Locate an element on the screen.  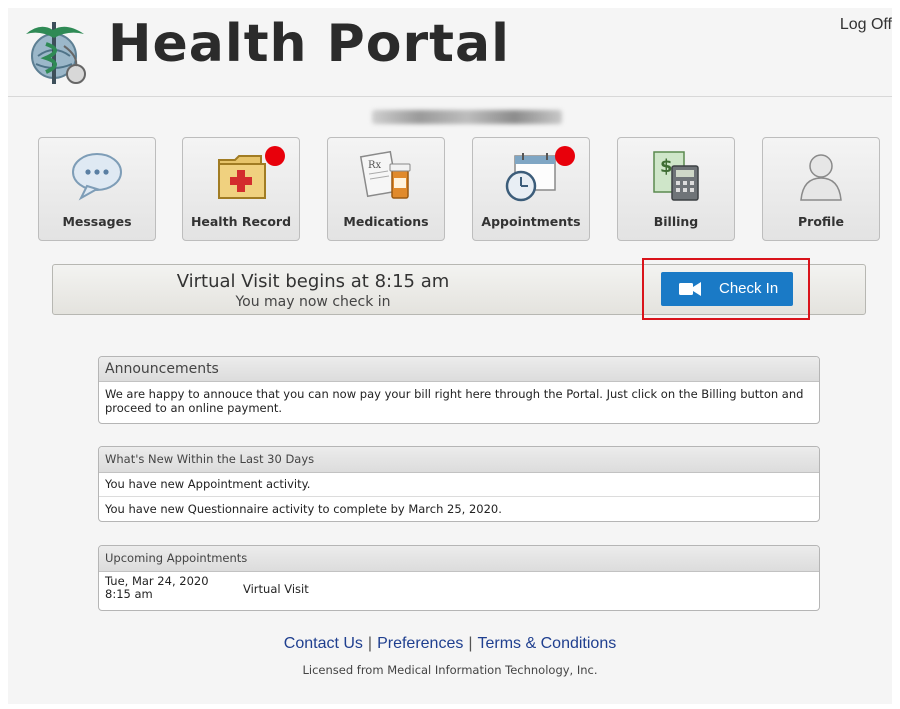
tile-label: Profile is located at coordinates (821, 221).